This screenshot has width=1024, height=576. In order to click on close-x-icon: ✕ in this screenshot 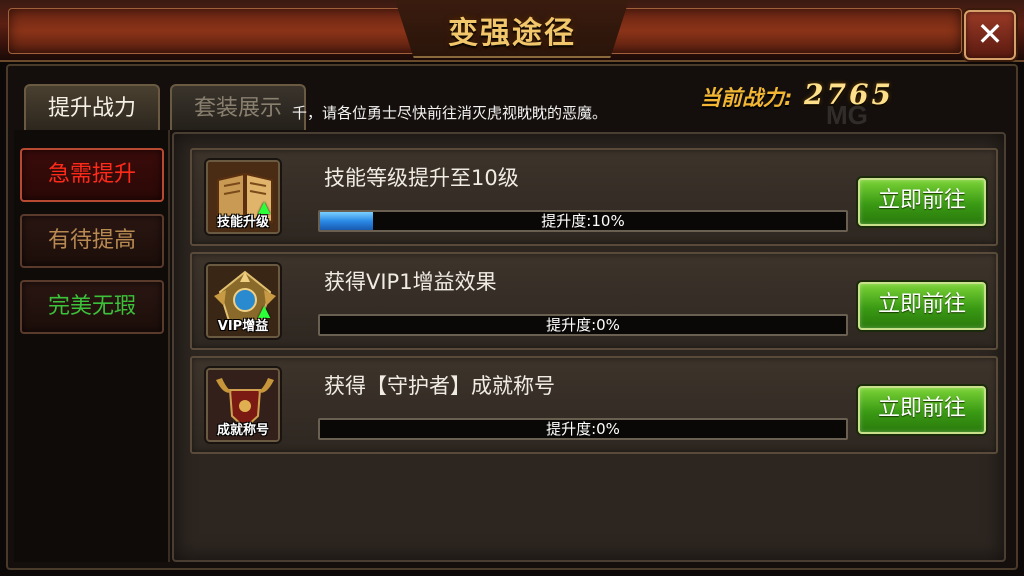, I will do `click(990, 34)`.